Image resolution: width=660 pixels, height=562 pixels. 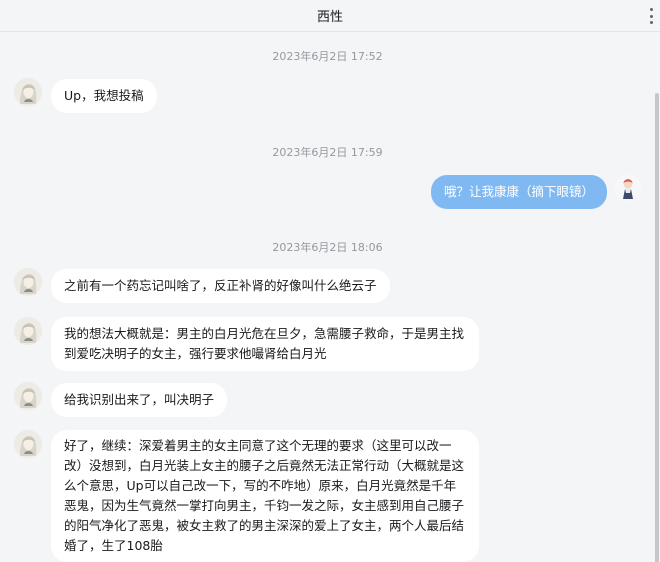 I want to click on timestamp: 2023年6月2日 17:52, so click(x=327, y=56).